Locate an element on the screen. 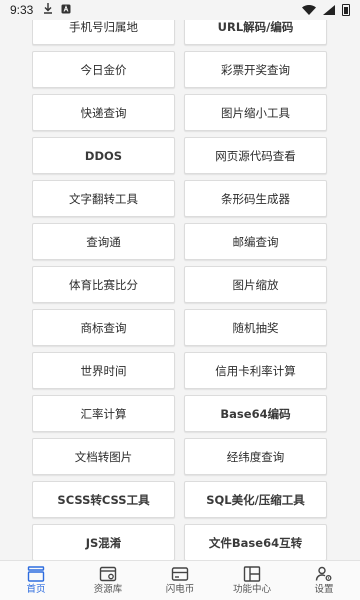 The height and width of the screenshot is (600, 360). tab-home: 首页 is located at coordinates (36, 580).